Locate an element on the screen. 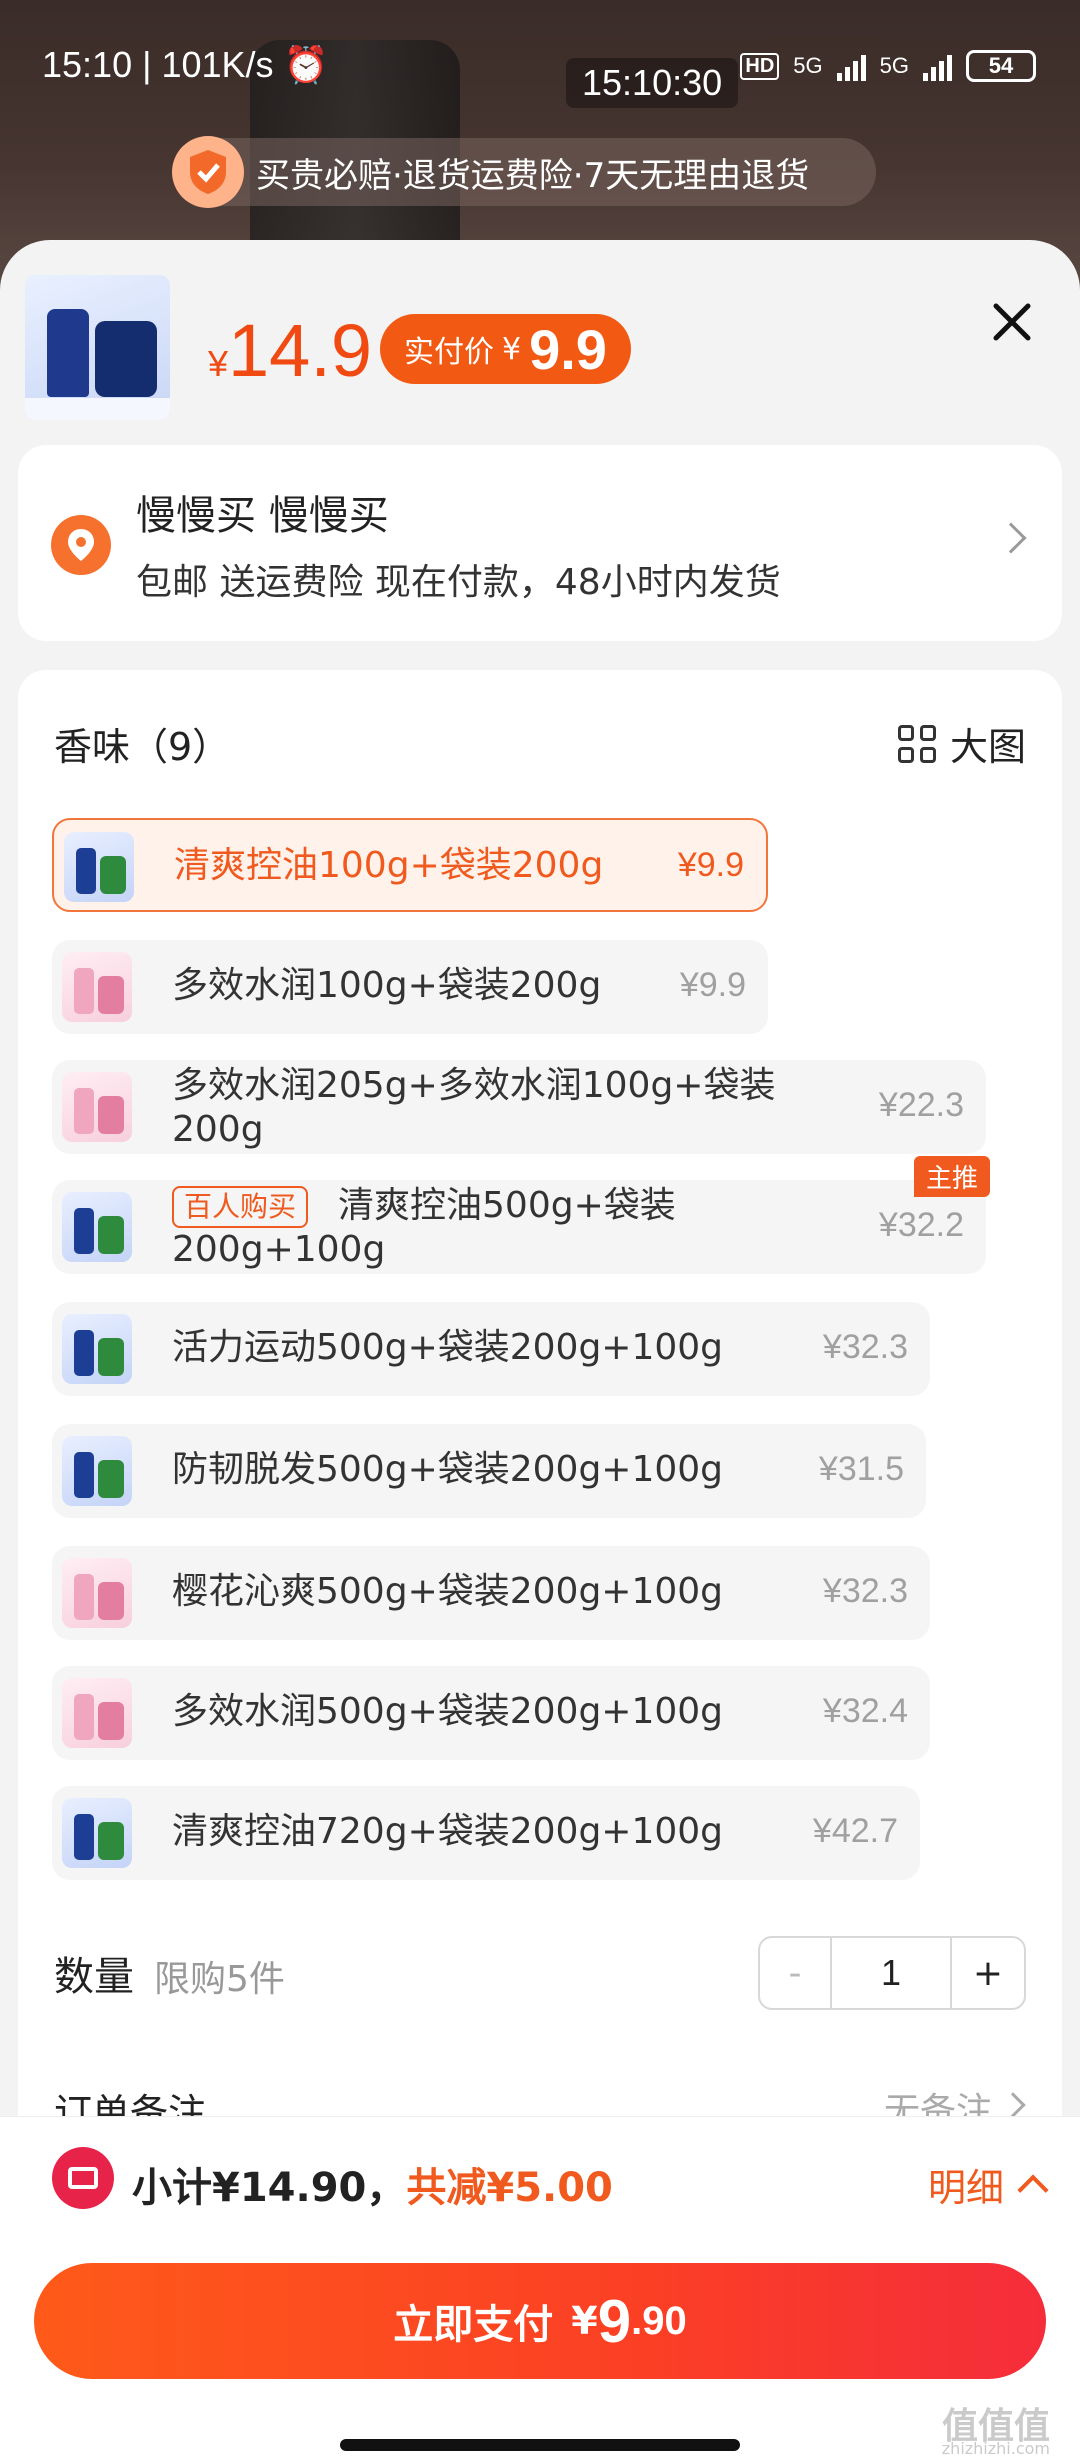 This screenshot has height=2460, width=1080. quantity-stepper: - 1 + is located at coordinates (892, 1973).